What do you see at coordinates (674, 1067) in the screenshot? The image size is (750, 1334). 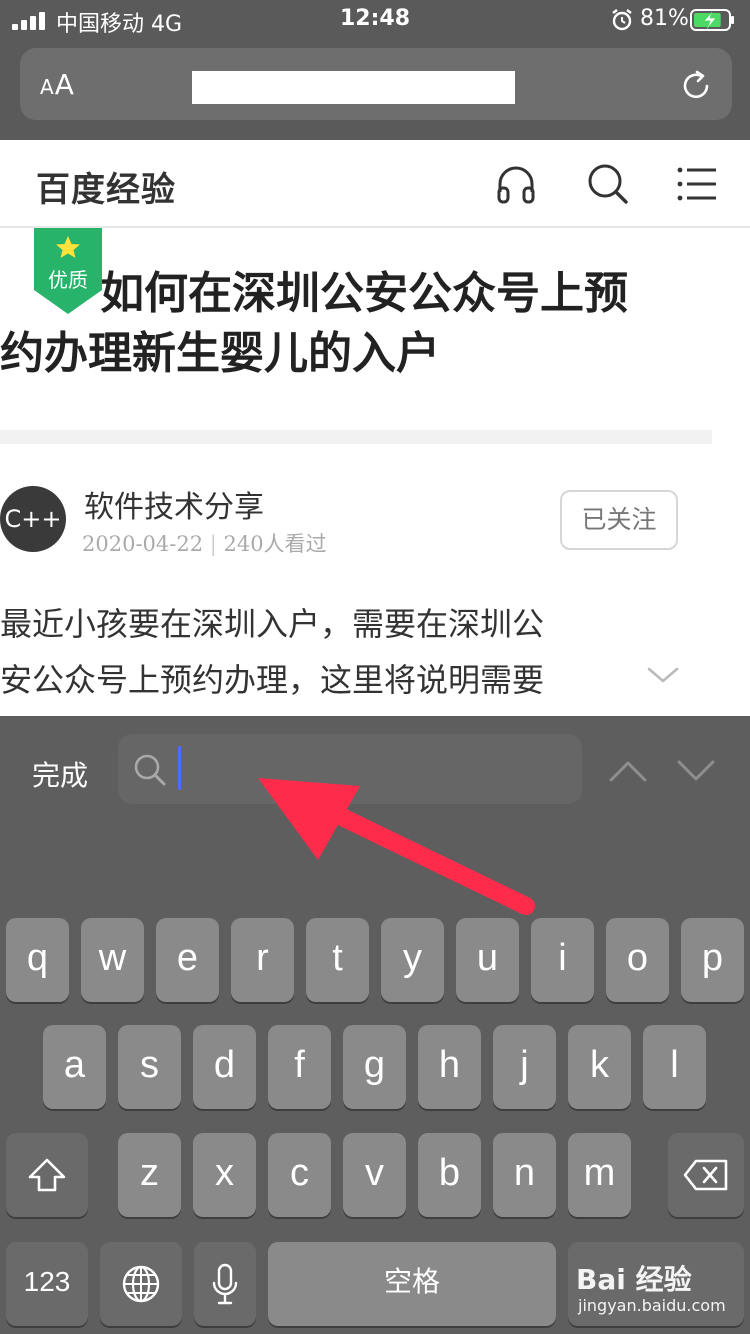 I see `key-l: l` at bounding box center [674, 1067].